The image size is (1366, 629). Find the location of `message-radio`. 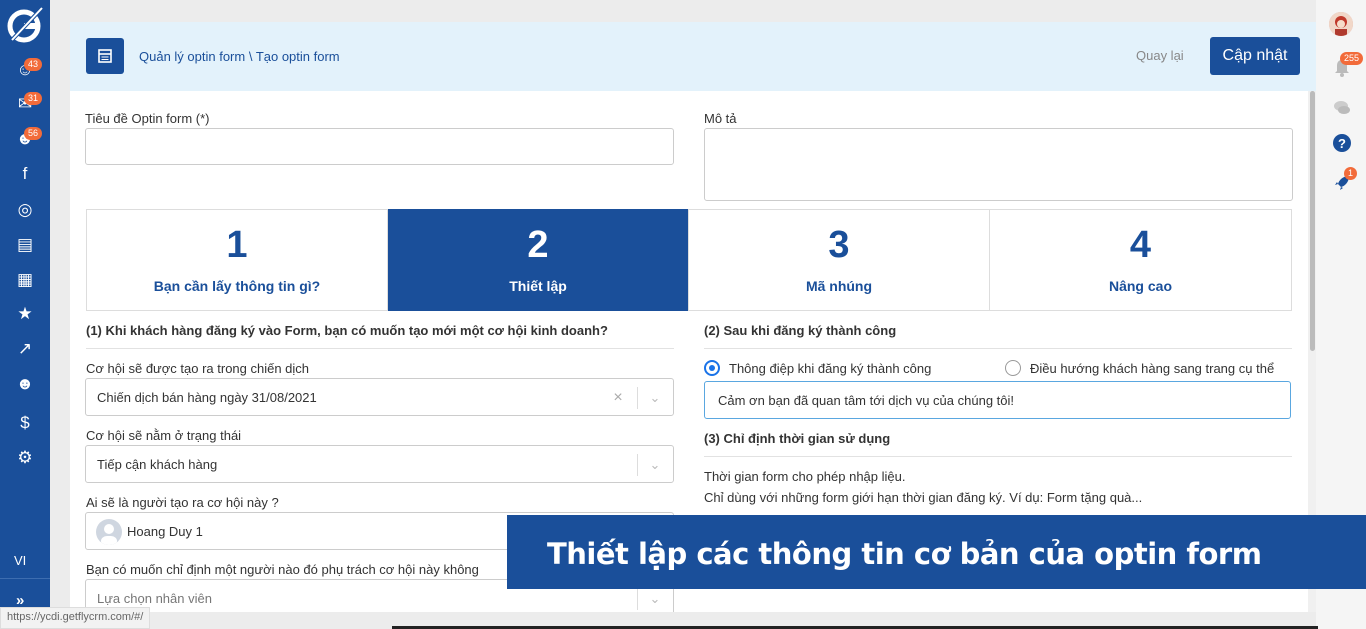

message-radio is located at coordinates (712, 368).